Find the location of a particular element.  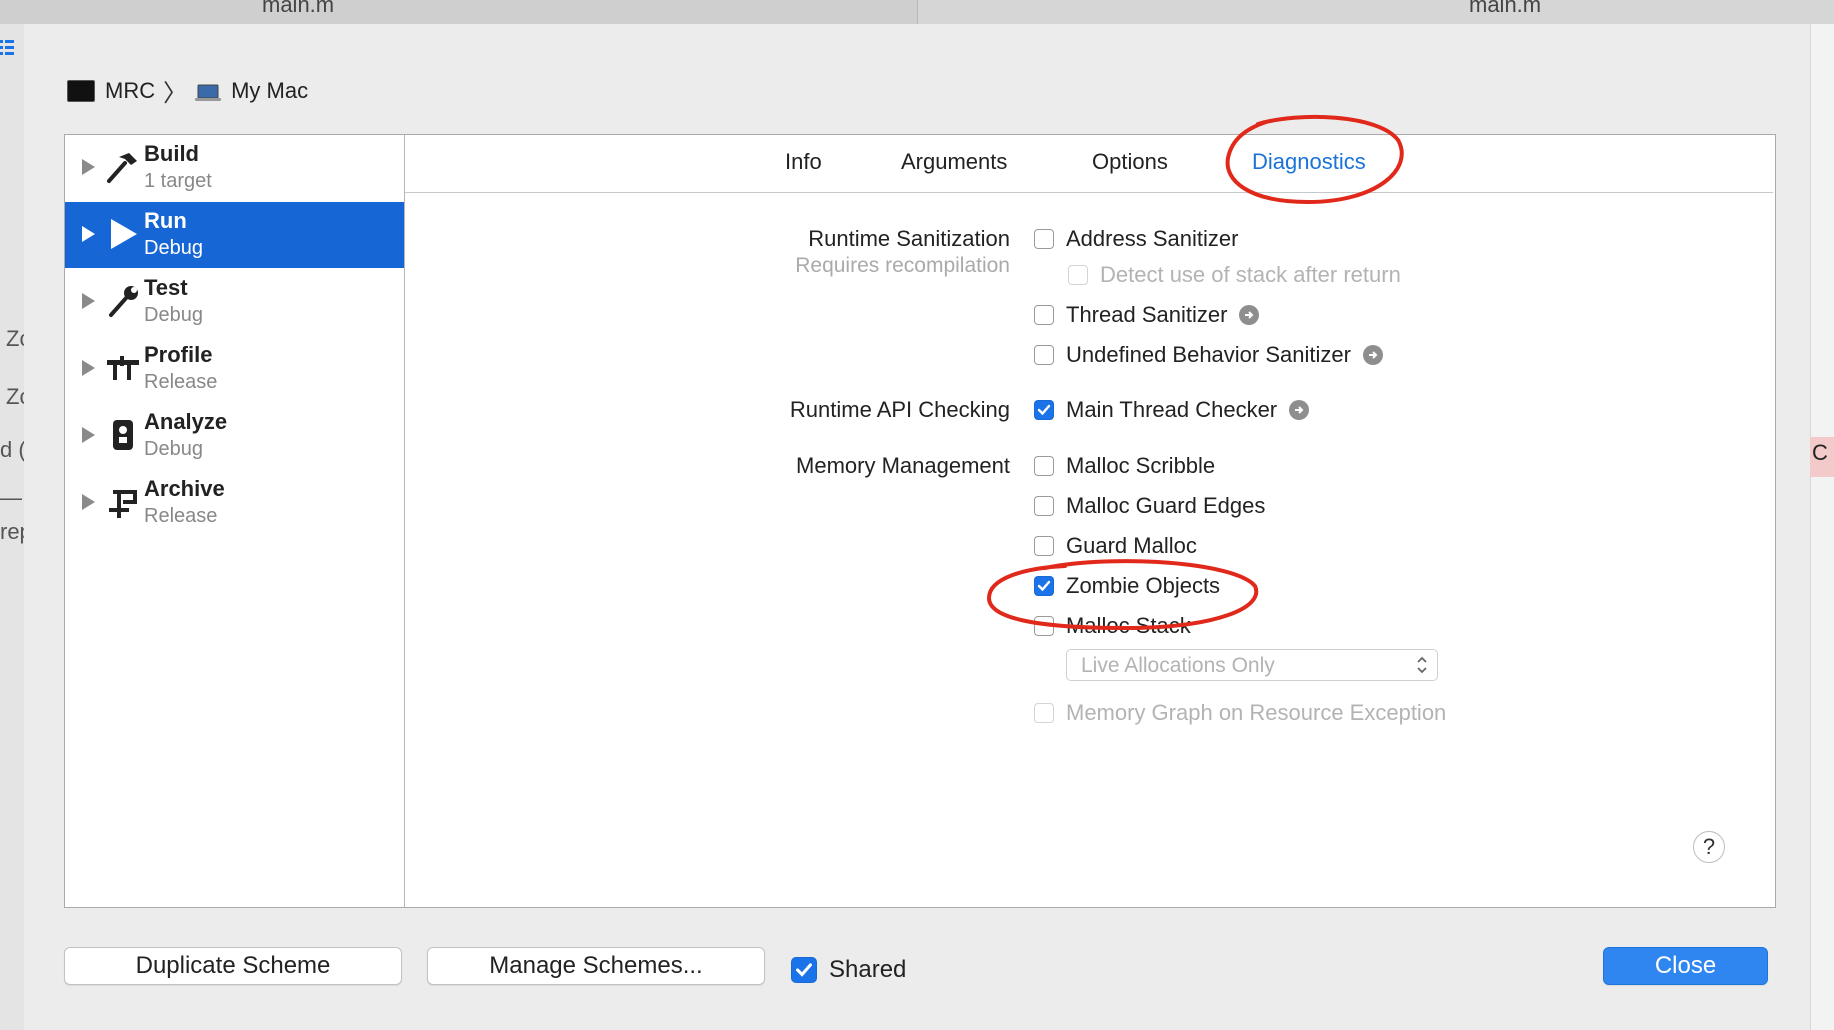

address-sanitizer-checkbox is located at coordinates (1044, 239).